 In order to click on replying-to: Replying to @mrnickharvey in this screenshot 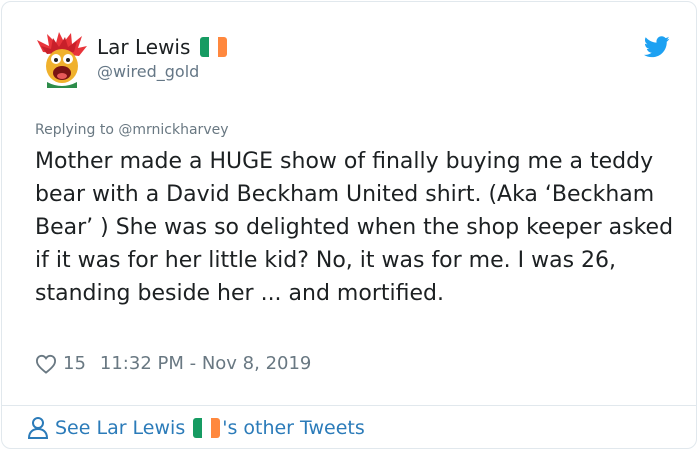, I will do `click(132, 130)`.